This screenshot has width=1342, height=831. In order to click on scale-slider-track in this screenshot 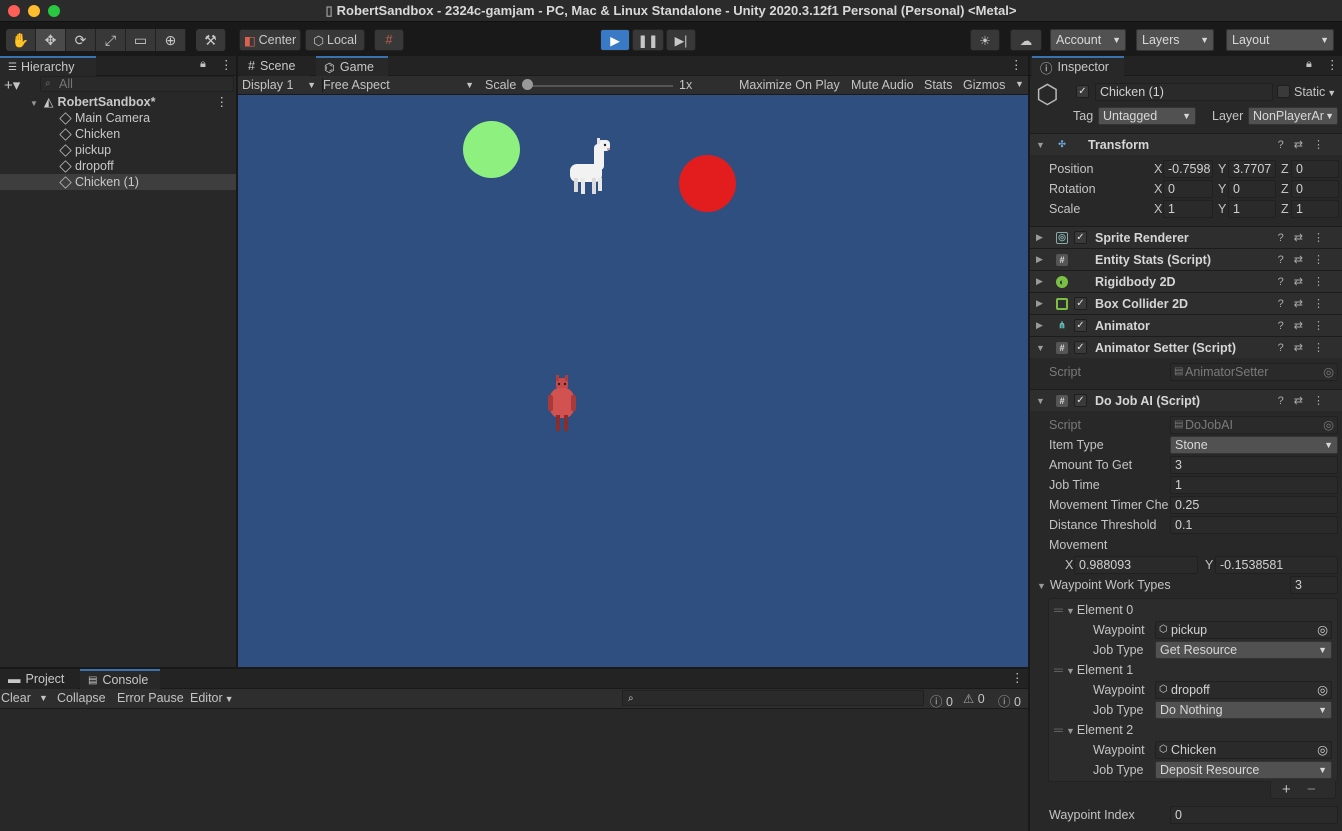, I will do `click(600, 86)`.